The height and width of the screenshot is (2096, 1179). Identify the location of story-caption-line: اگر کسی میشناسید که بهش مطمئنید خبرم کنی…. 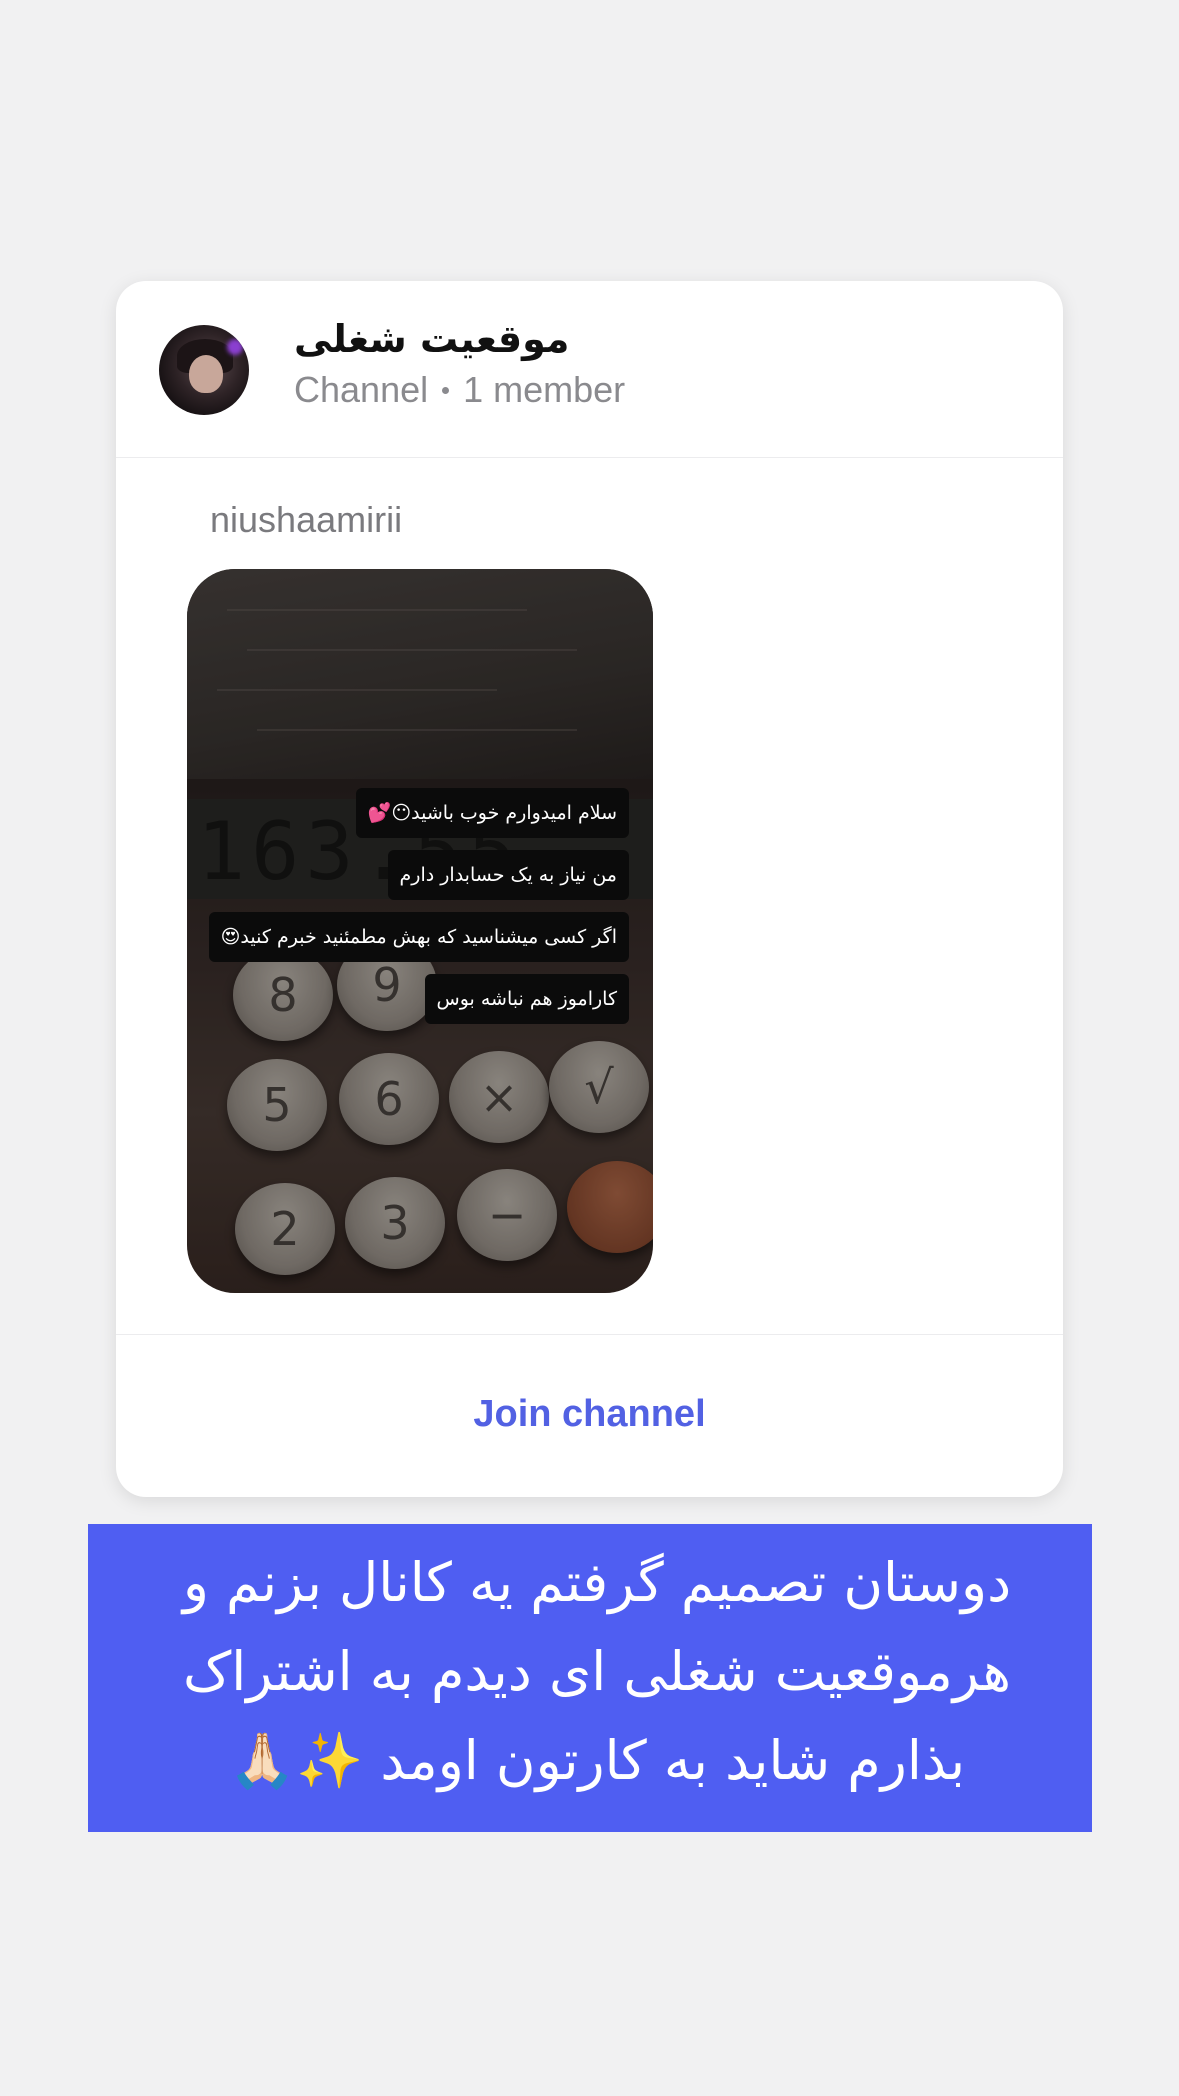
(418, 937).